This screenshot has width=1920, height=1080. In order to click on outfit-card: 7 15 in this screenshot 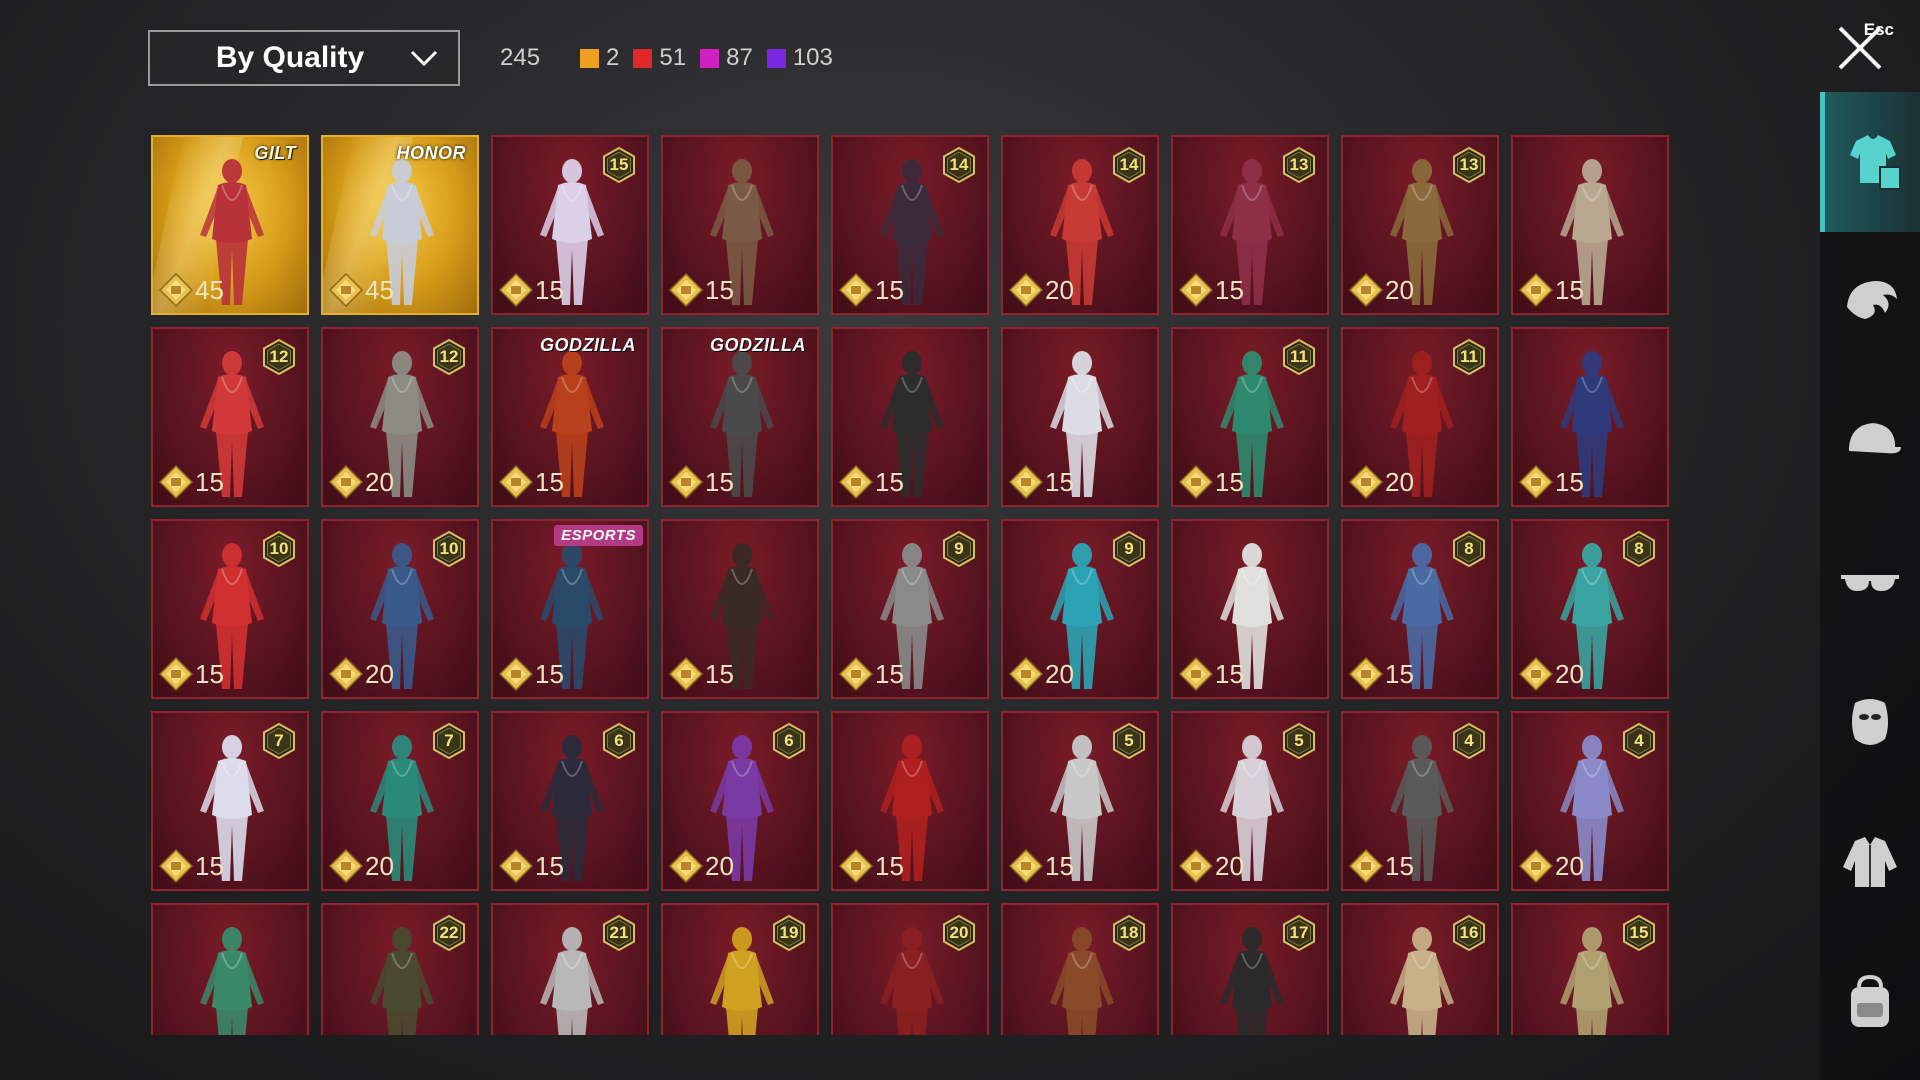, I will do `click(230, 801)`.